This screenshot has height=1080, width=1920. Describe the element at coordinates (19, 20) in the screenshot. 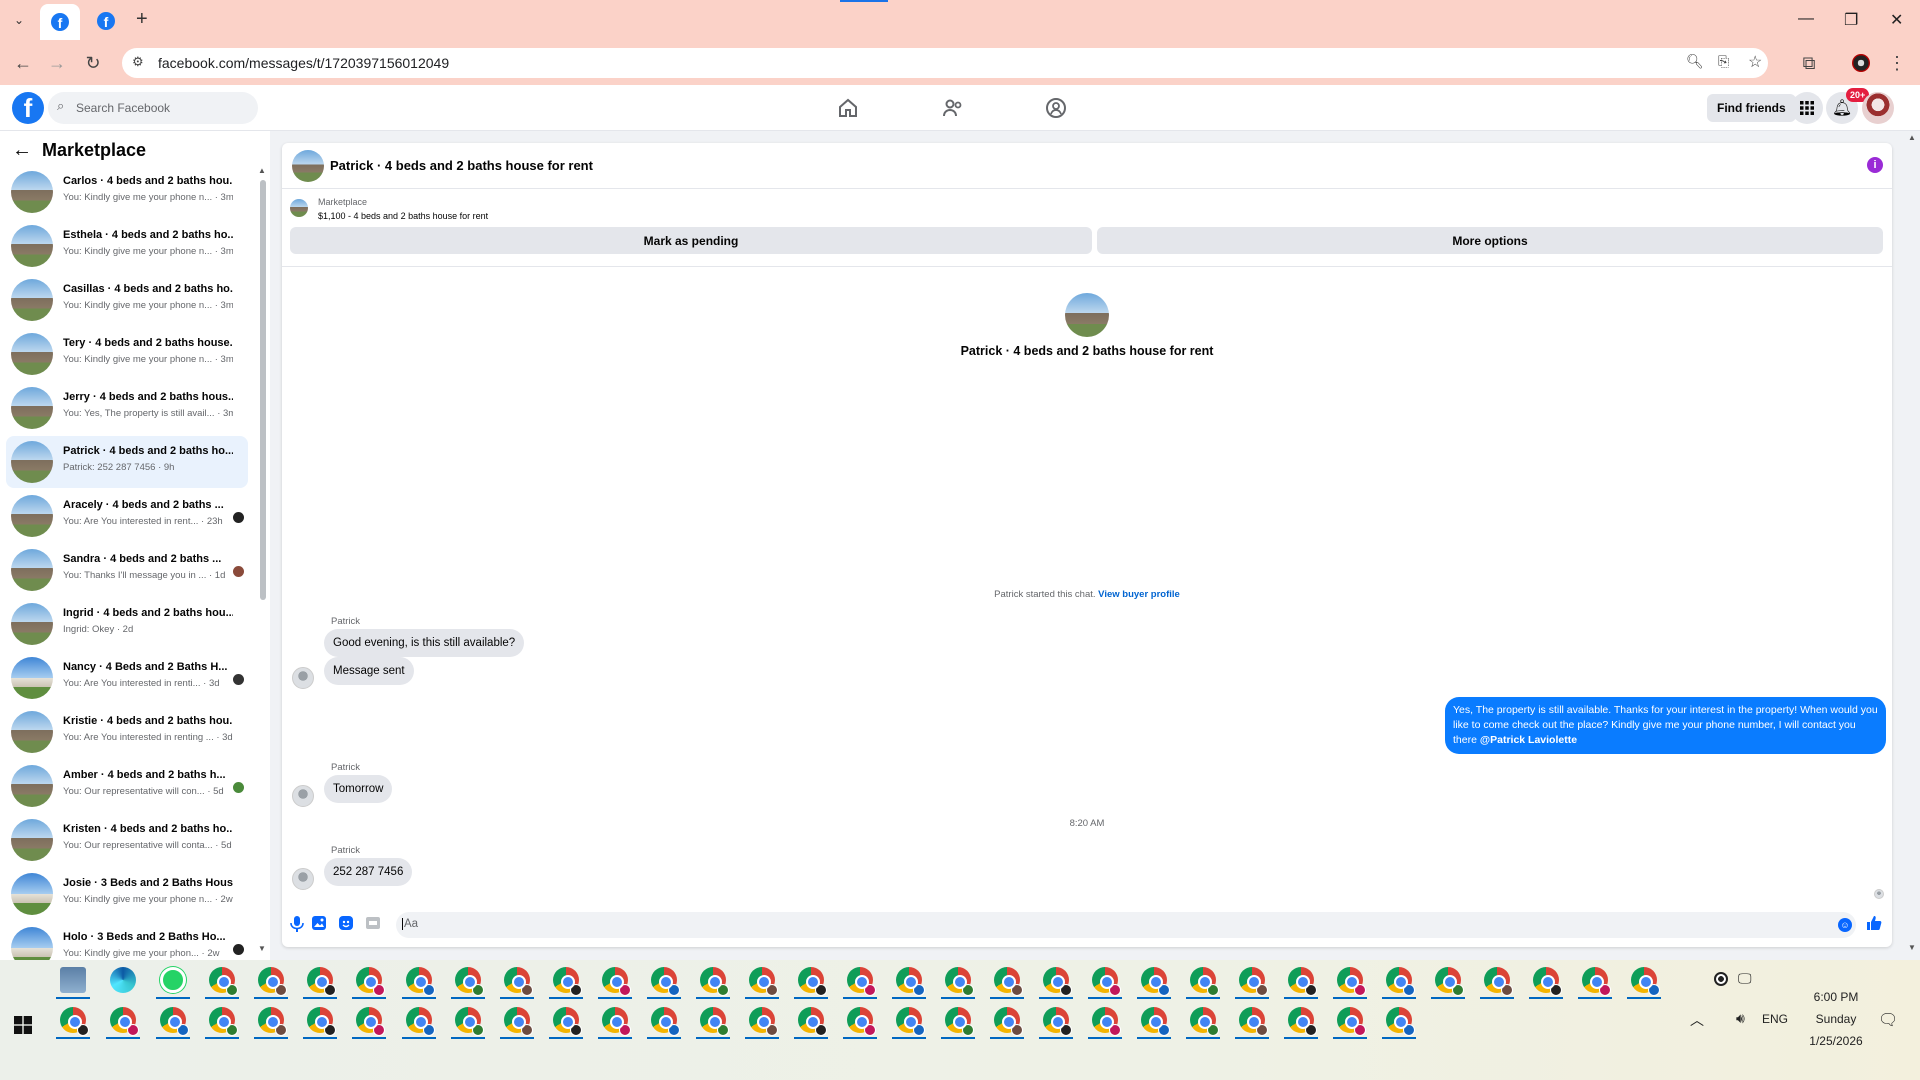

I see `tab-list-dropdown: ⌄` at that location.